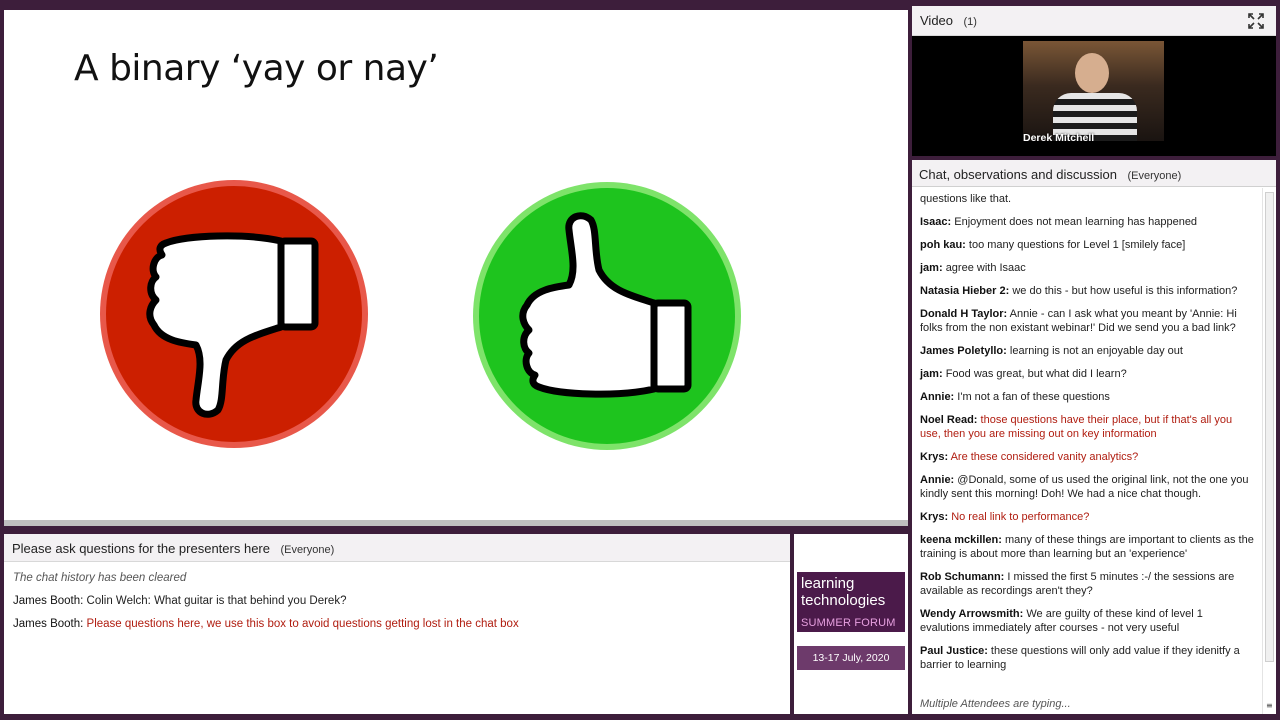  Describe the element at coordinates (843, 600) in the screenshot. I see `logo-line-technologies: technologies` at that location.